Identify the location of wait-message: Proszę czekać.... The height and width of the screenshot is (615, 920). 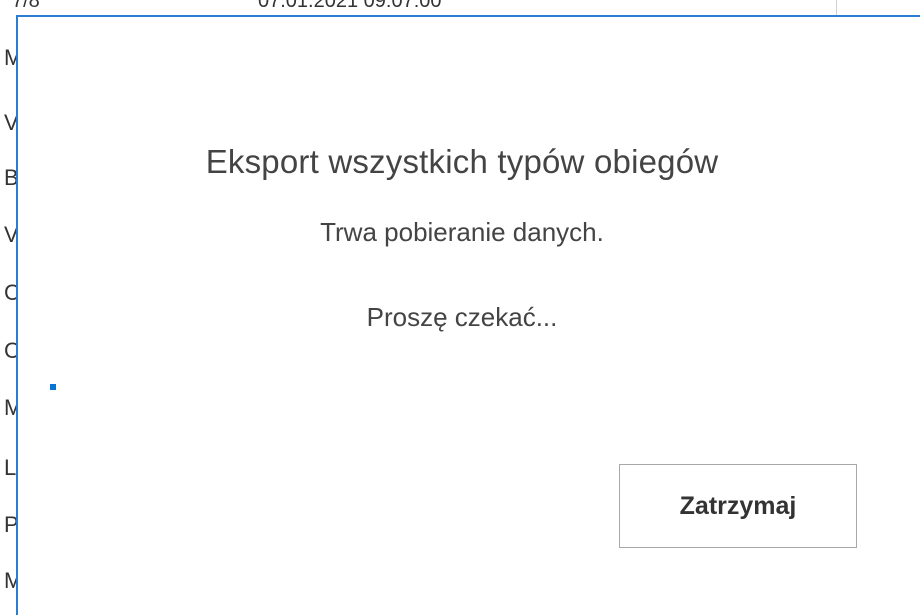
(462, 317).